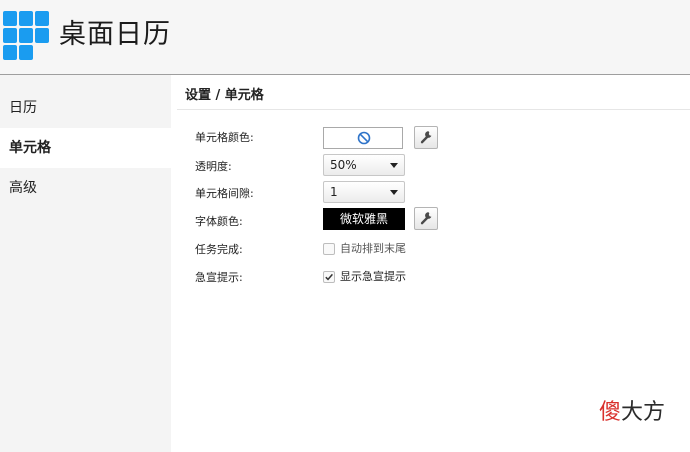  What do you see at coordinates (224, 137) in the screenshot?
I see `cell-color-label: 单元格颜色:` at bounding box center [224, 137].